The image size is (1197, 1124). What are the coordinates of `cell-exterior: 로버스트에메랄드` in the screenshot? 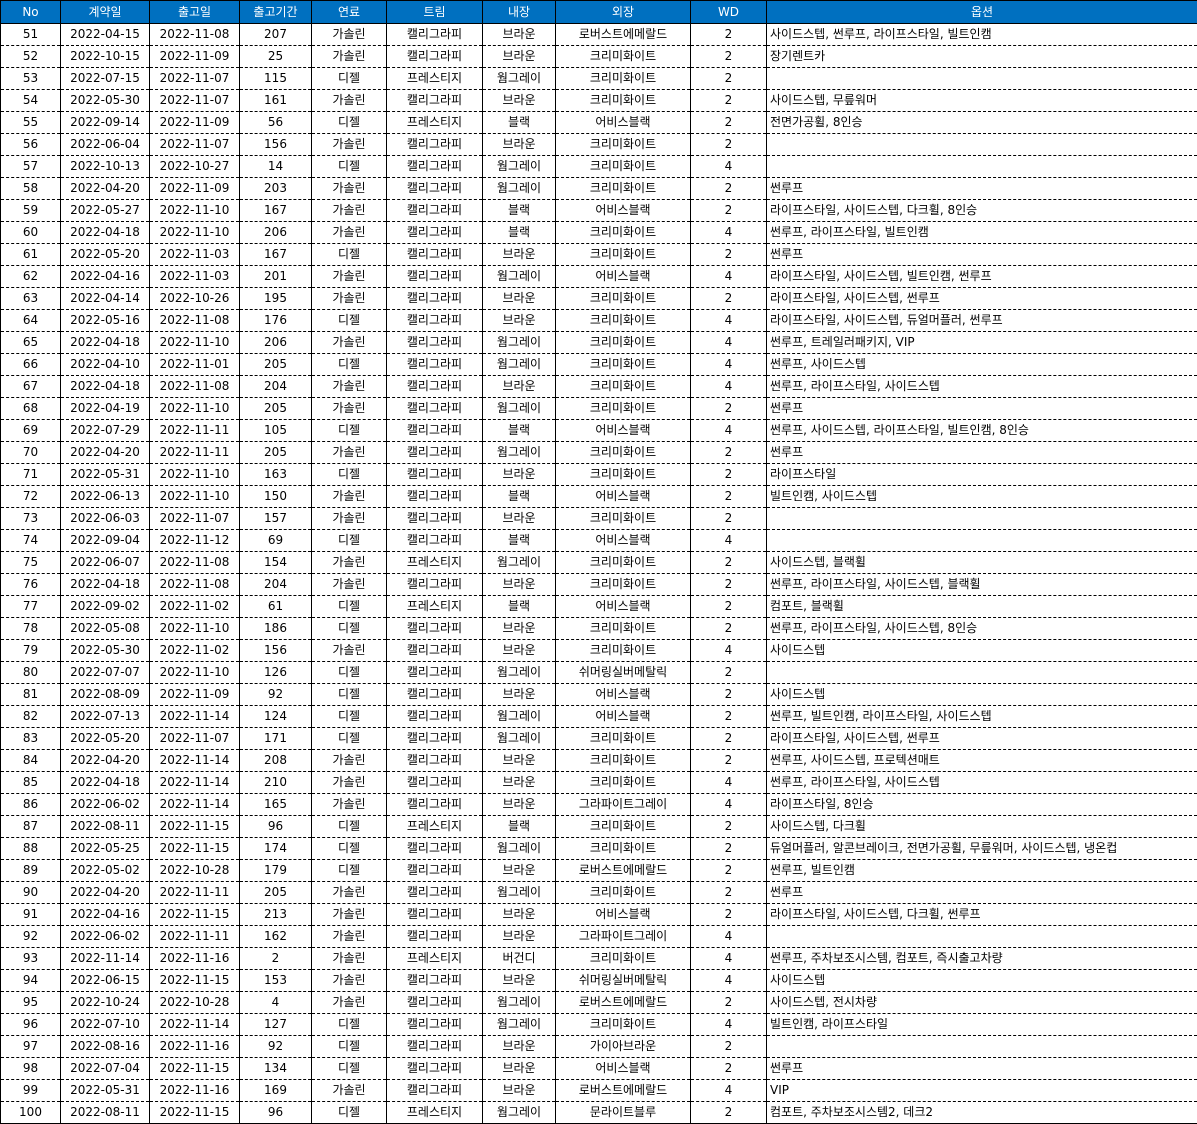 It's located at (623, 34).